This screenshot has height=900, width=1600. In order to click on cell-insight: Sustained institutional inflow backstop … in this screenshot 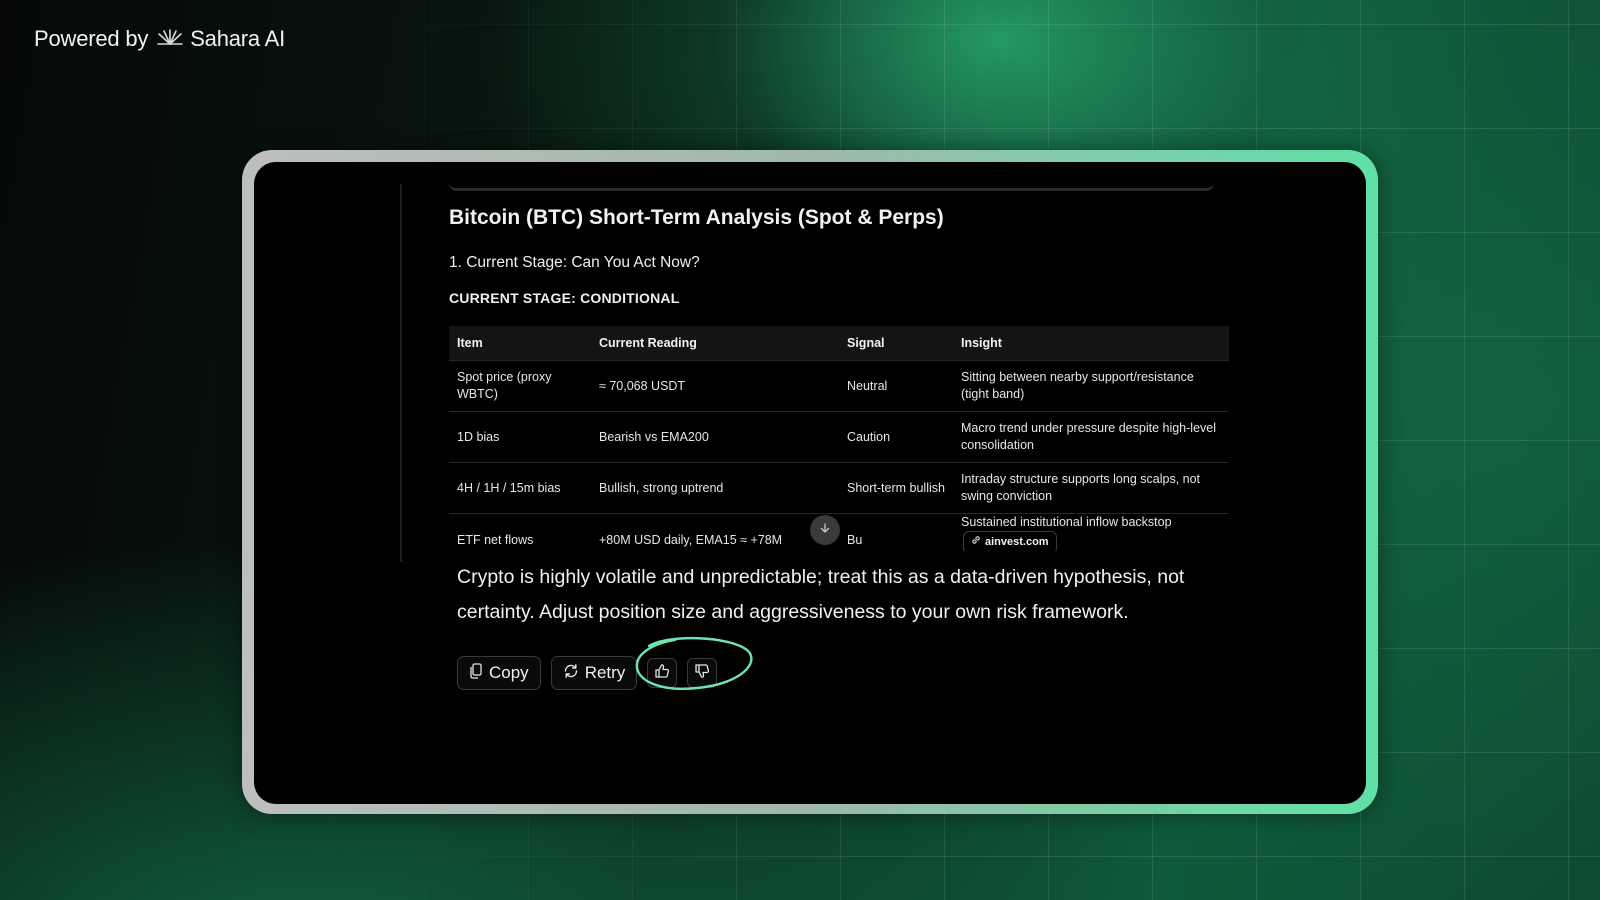, I will do `click(1091, 532)`.